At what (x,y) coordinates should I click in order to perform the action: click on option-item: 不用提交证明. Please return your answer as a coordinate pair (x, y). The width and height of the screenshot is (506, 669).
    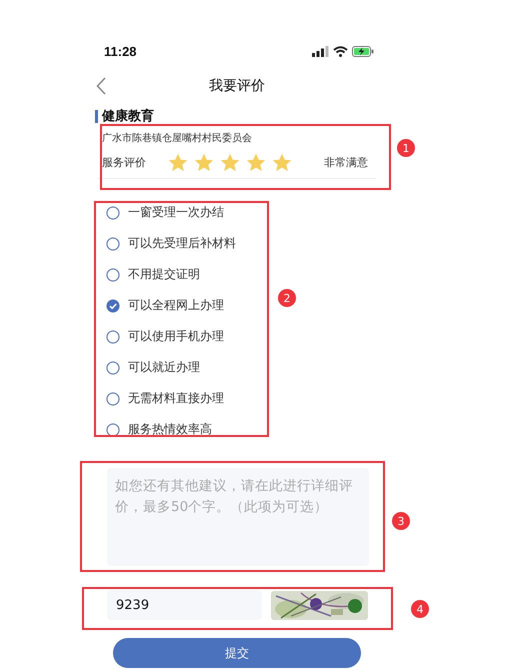
    Looking at the image, I should click on (181, 274).